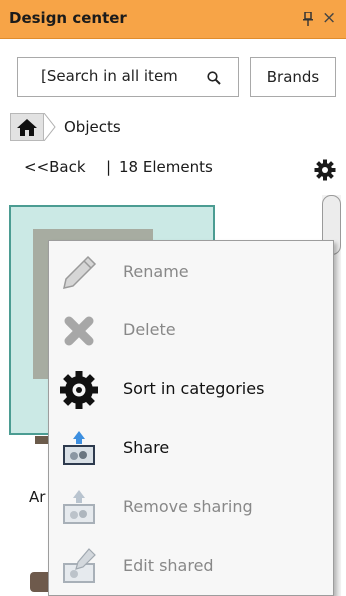  I want to click on pencil-icon, so click(80, 272).